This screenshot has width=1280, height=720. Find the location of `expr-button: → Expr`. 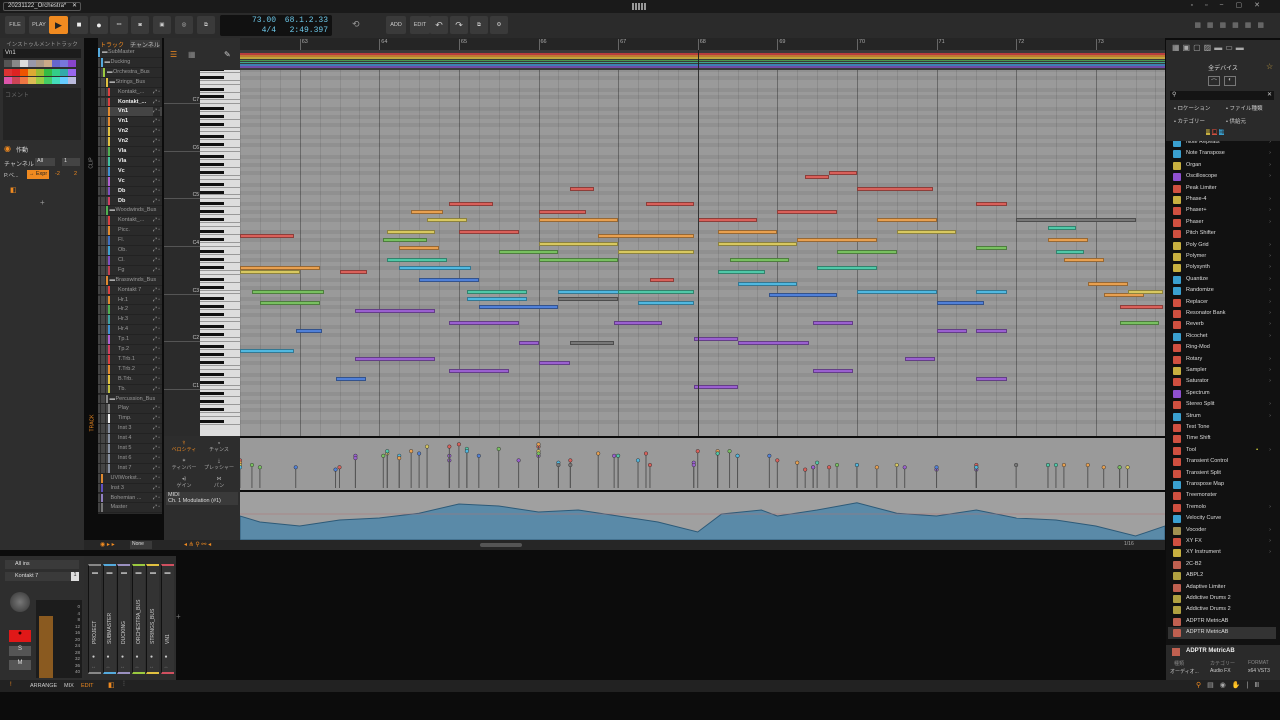

expr-button: → Expr is located at coordinates (38, 174).